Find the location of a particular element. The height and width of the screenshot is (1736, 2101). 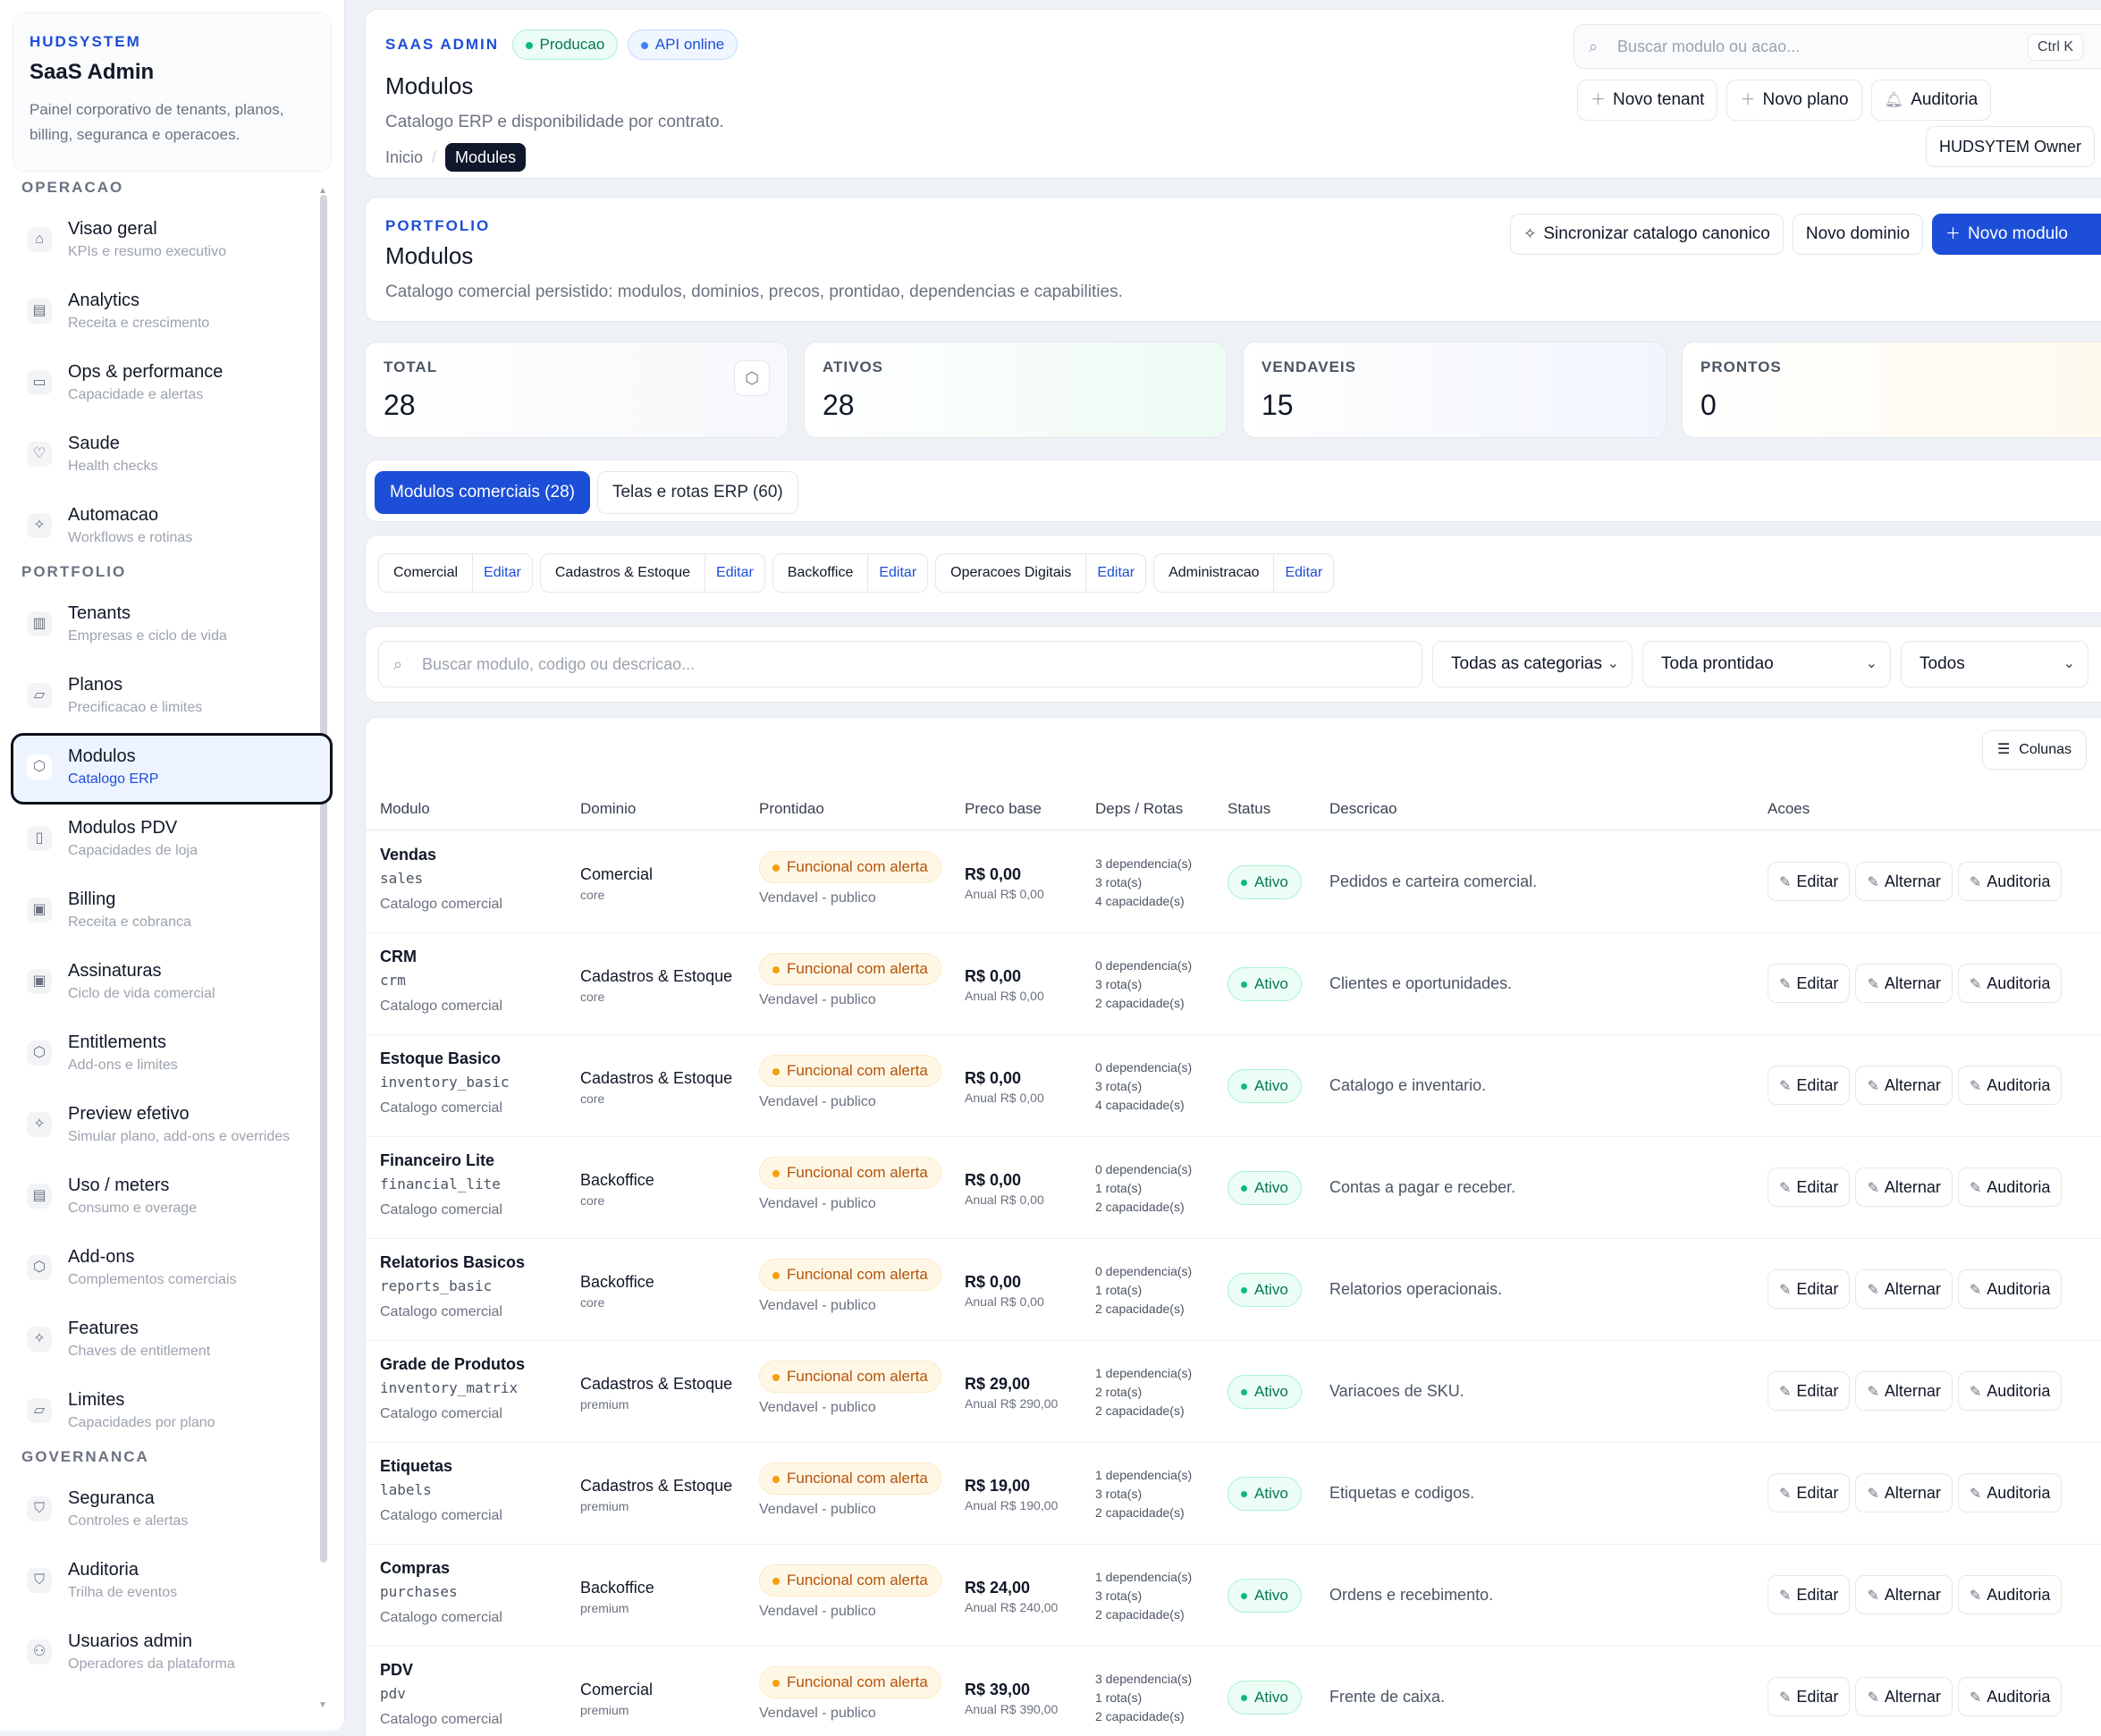

readiness-select: Toda prontidao ⌄ is located at coordinates (1767, 664).